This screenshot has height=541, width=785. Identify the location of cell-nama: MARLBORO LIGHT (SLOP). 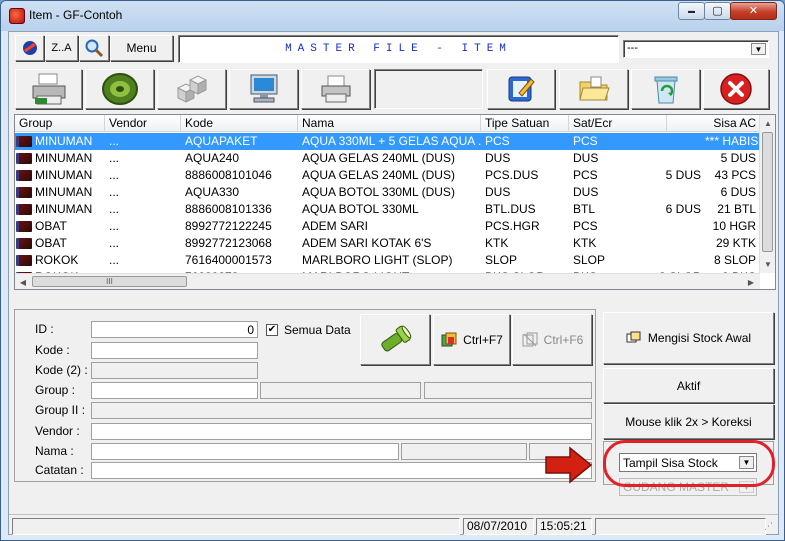
(377, 260).